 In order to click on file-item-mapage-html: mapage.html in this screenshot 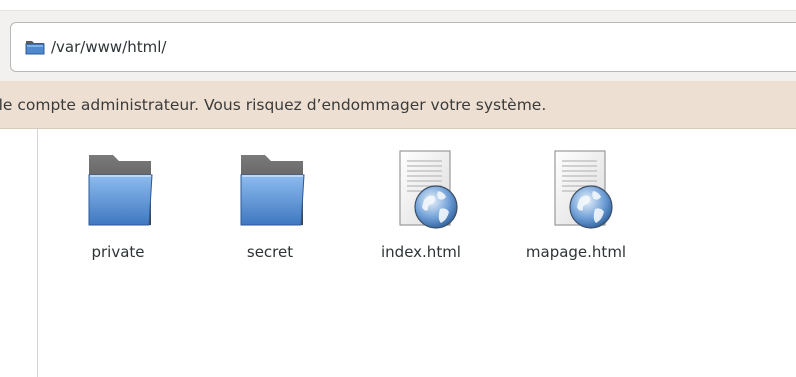, I will do `click(576, 203)`.